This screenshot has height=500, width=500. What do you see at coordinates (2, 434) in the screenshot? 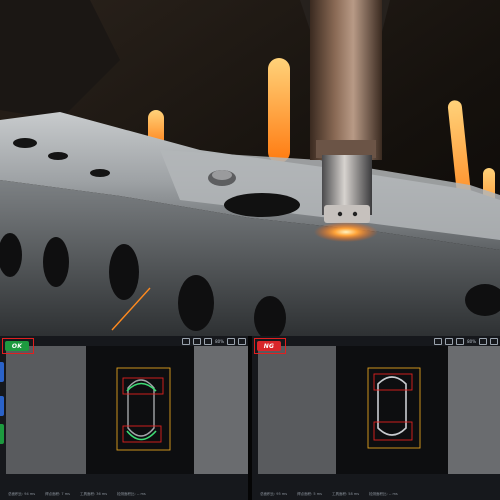
I see `side-tab-green` at bounding box center [2, 434].